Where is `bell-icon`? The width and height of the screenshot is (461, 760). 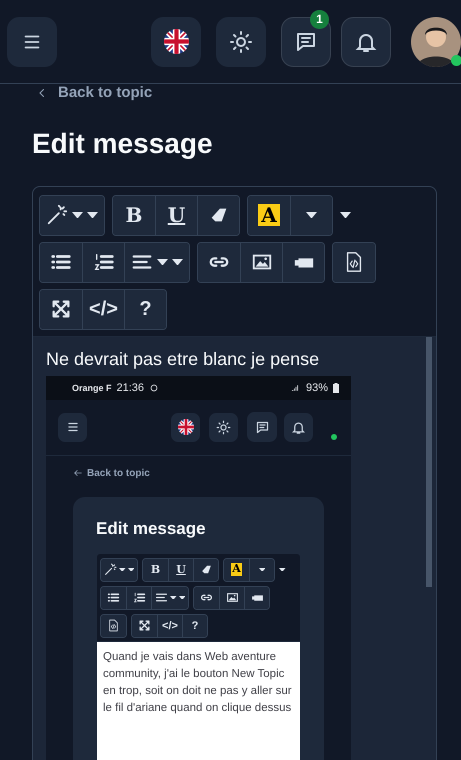 bell-icon is located at coordinates (298, 427).